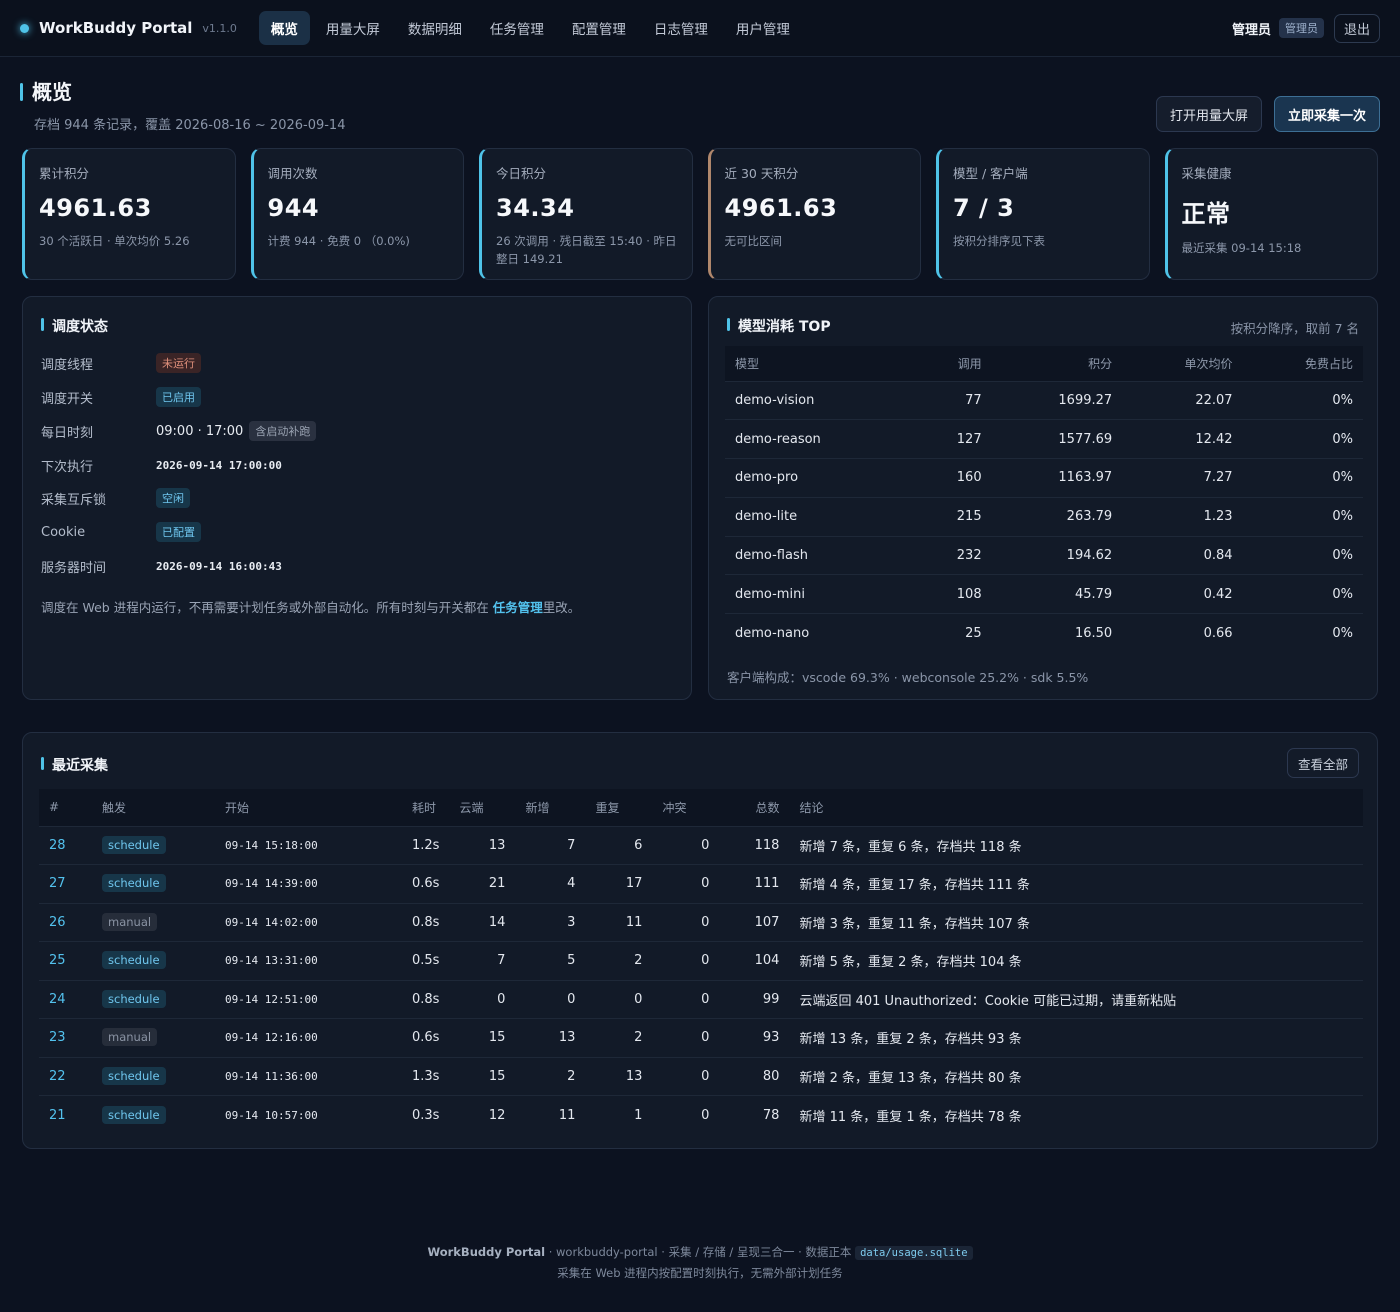 This screenshot has height=1312, width=1400. I want to click on kpi-30day-credits: 近 30 天积分 4961.63 无可比区间, so click(814, 214).